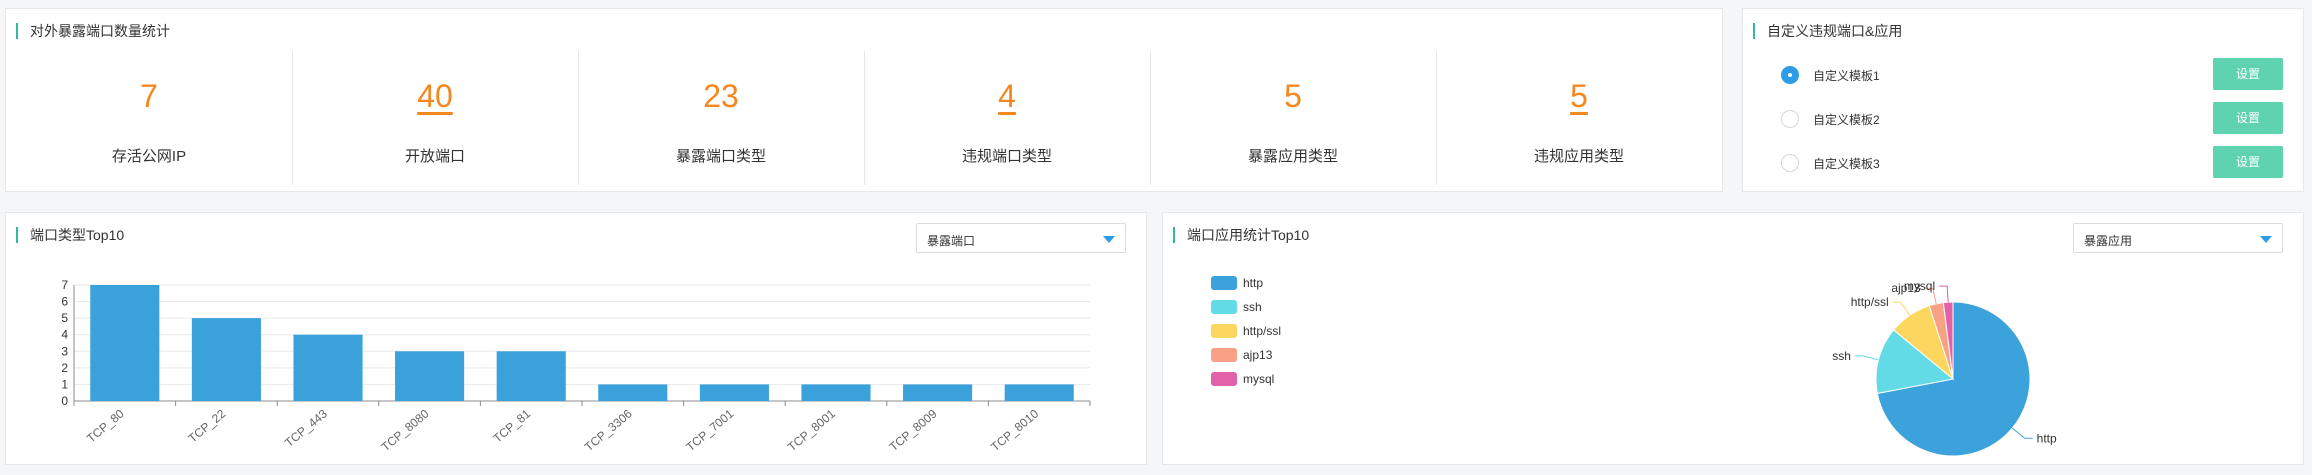 Image resolution: width=2312 pixels, height=475 pixels. I want to click on template-label: 自定义模板3, so click(1846, 164).